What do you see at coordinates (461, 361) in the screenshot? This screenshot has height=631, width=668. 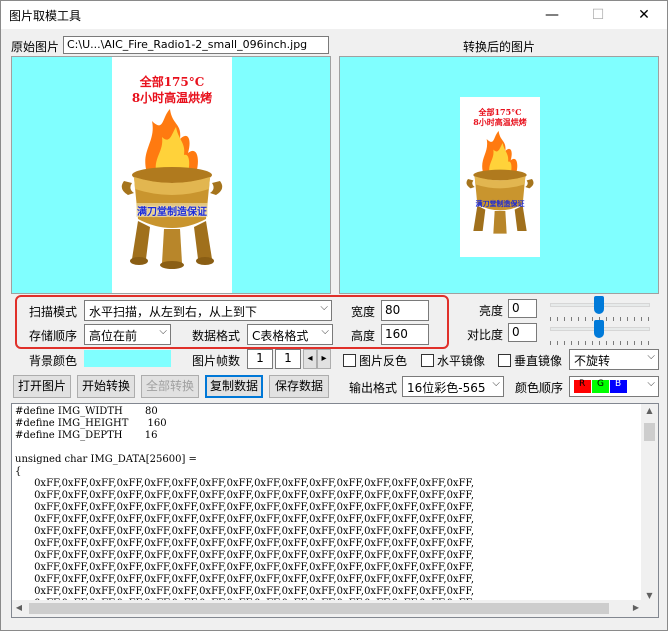 I see `horizontal-mirror-label: 水平镜像` at bounding box center [461, 361].